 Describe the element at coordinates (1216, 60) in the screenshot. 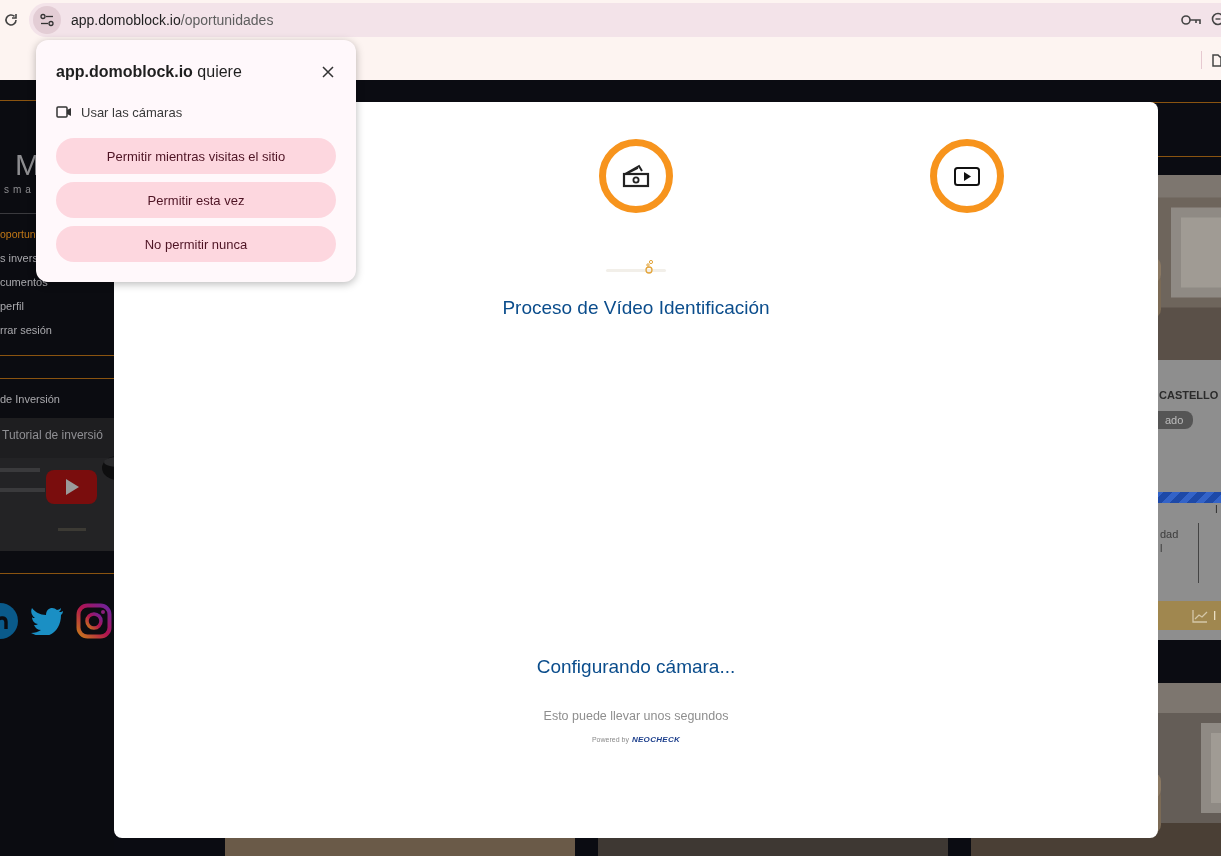

I see `folder-icon` at that location.